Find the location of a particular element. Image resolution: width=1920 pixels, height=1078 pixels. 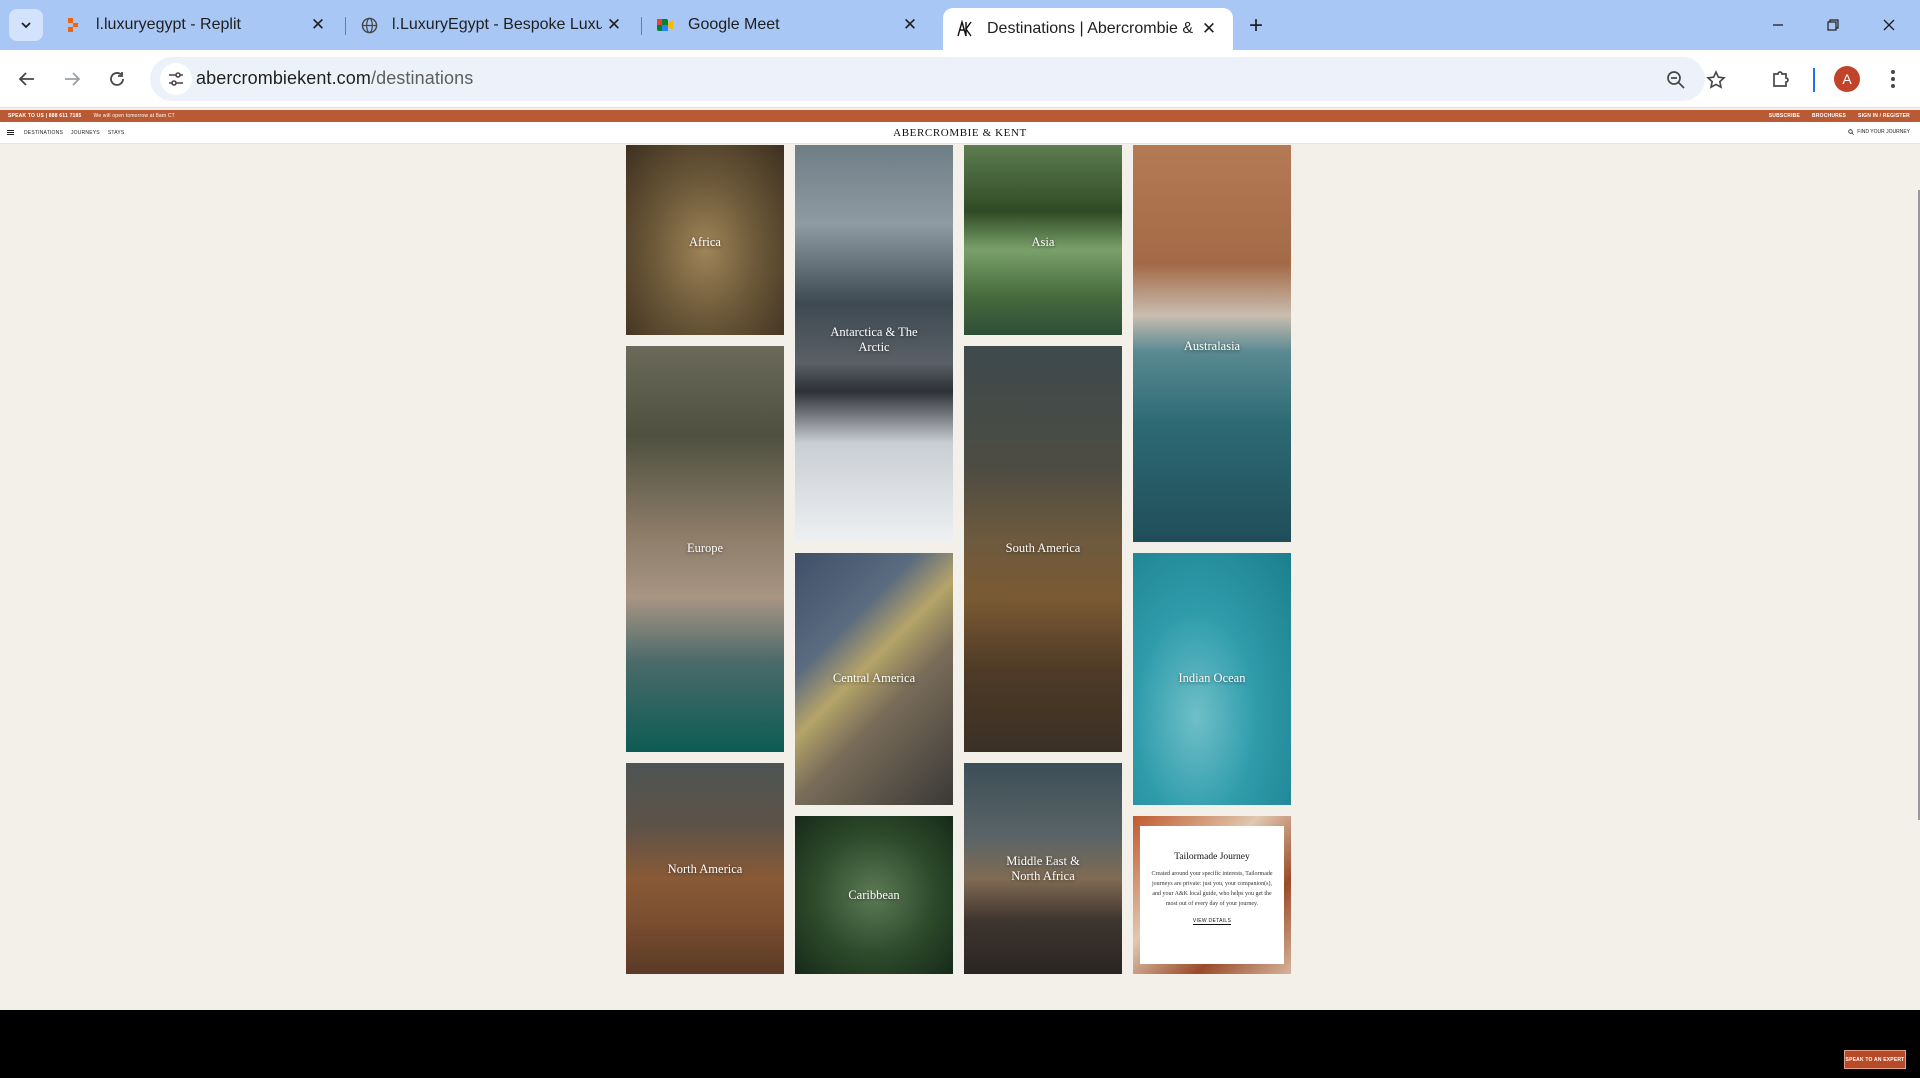

extensions-button is located at coordinates (1781, 79).